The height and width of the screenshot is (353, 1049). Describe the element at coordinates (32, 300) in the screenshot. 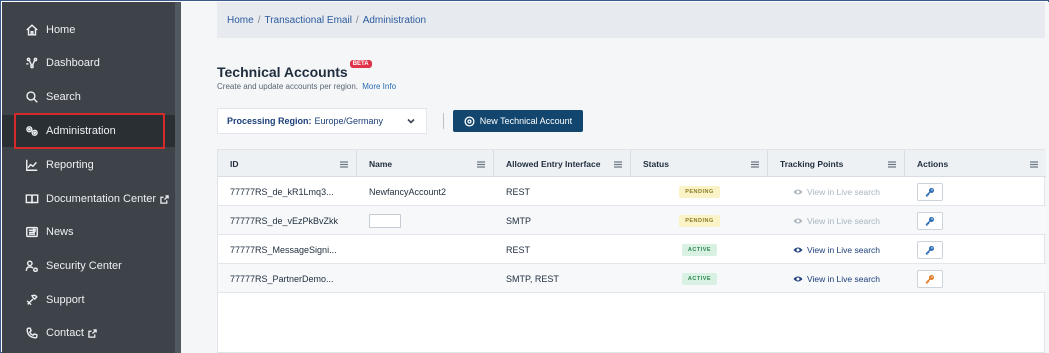

I see `support-icon` at that location.